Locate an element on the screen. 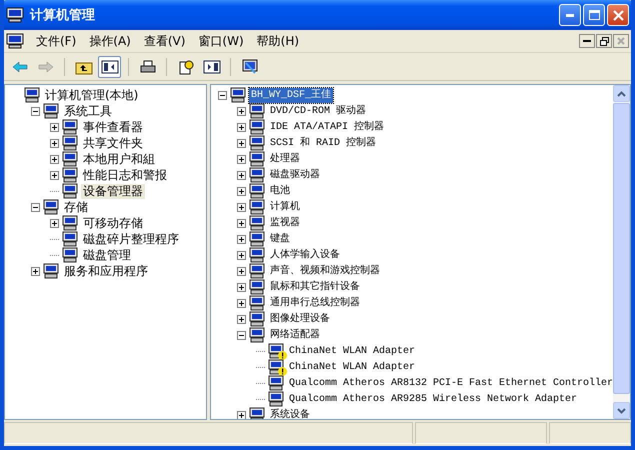 This screenshot has width=635, height=450. tree-item: 设备管理器 is located at coordinates (113, 191).